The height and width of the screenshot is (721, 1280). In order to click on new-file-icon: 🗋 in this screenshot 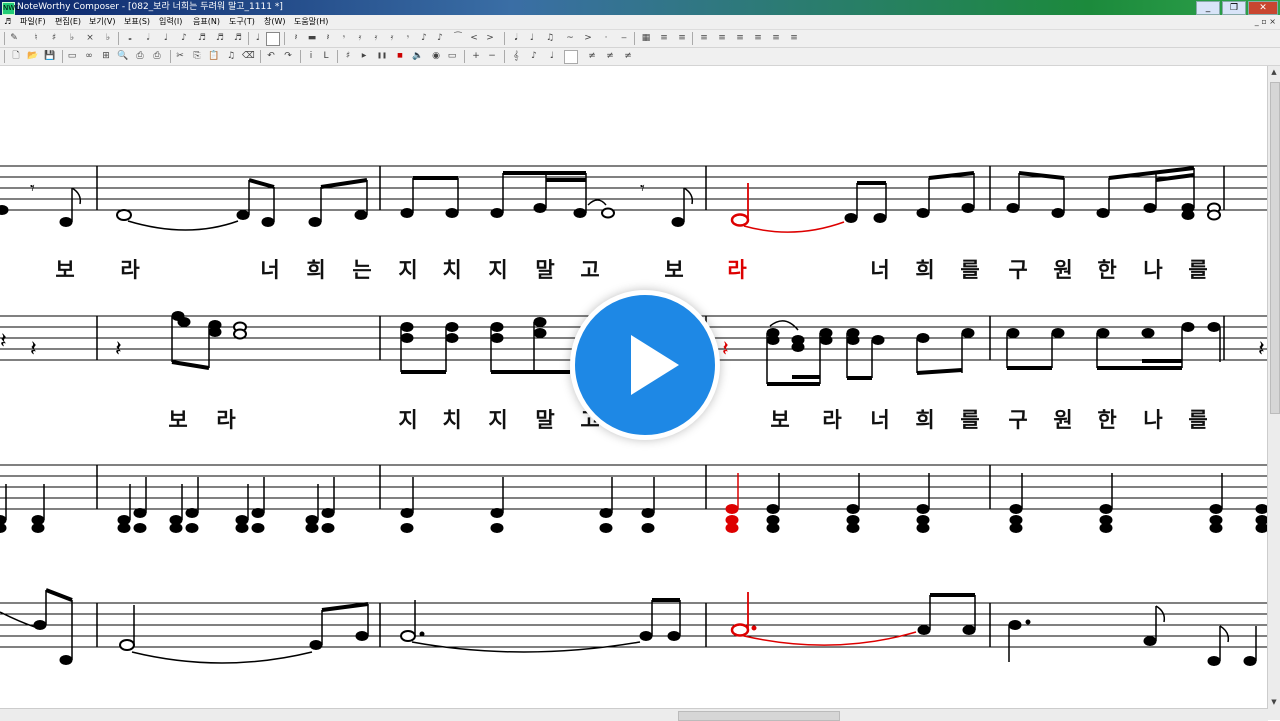, I will do `click(16, 56)`.